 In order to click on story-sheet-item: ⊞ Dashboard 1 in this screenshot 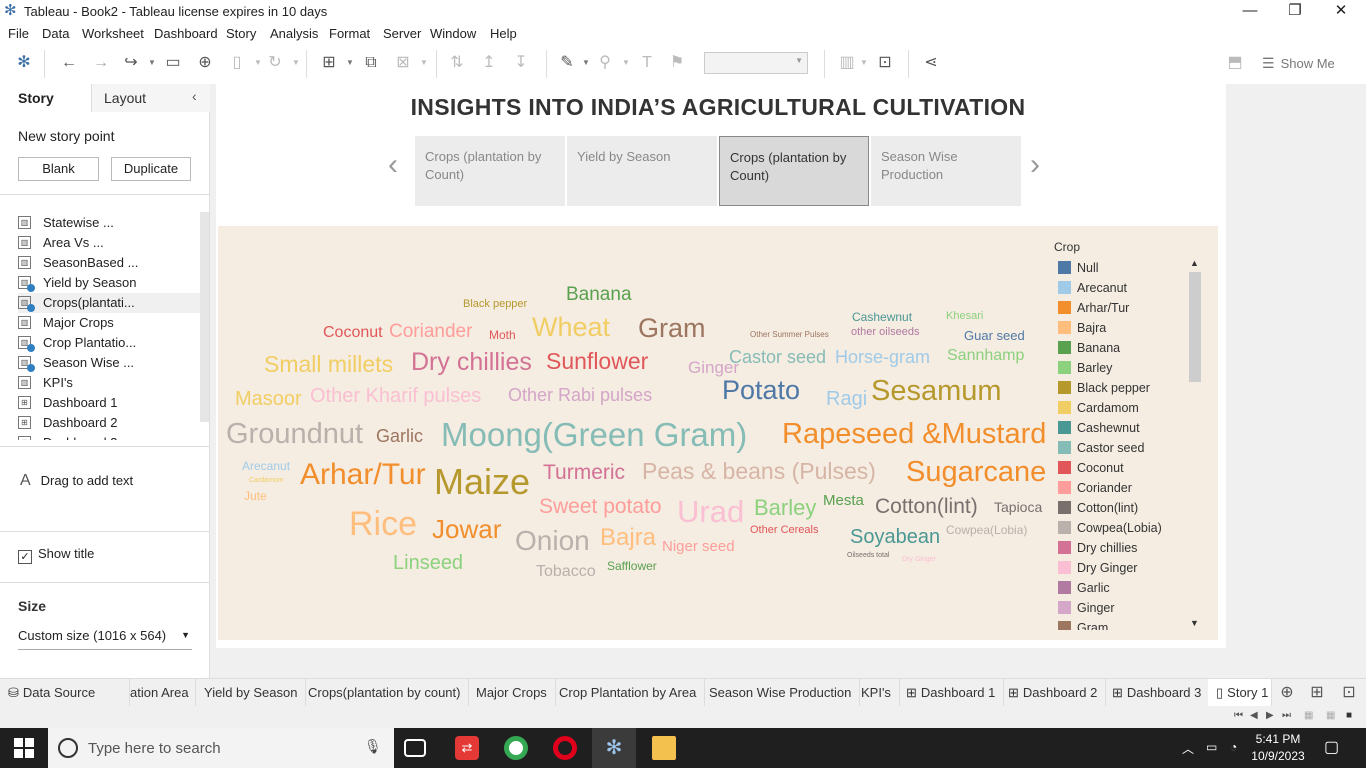, I will do `click(109, 403)`.